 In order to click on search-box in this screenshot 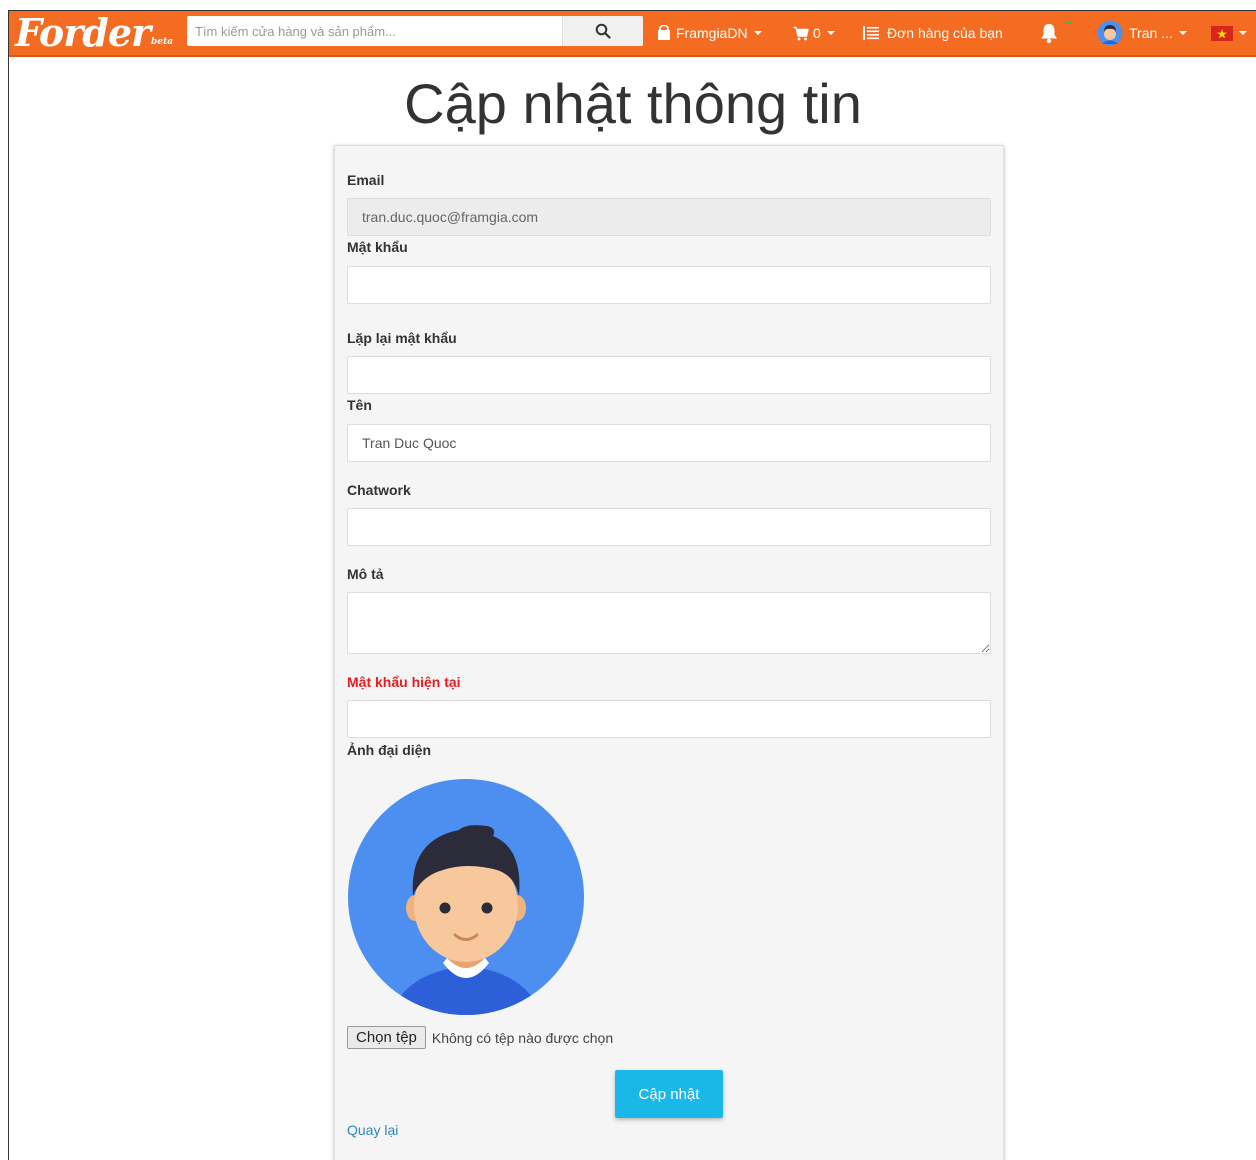, I will do `click(415, 31)`.